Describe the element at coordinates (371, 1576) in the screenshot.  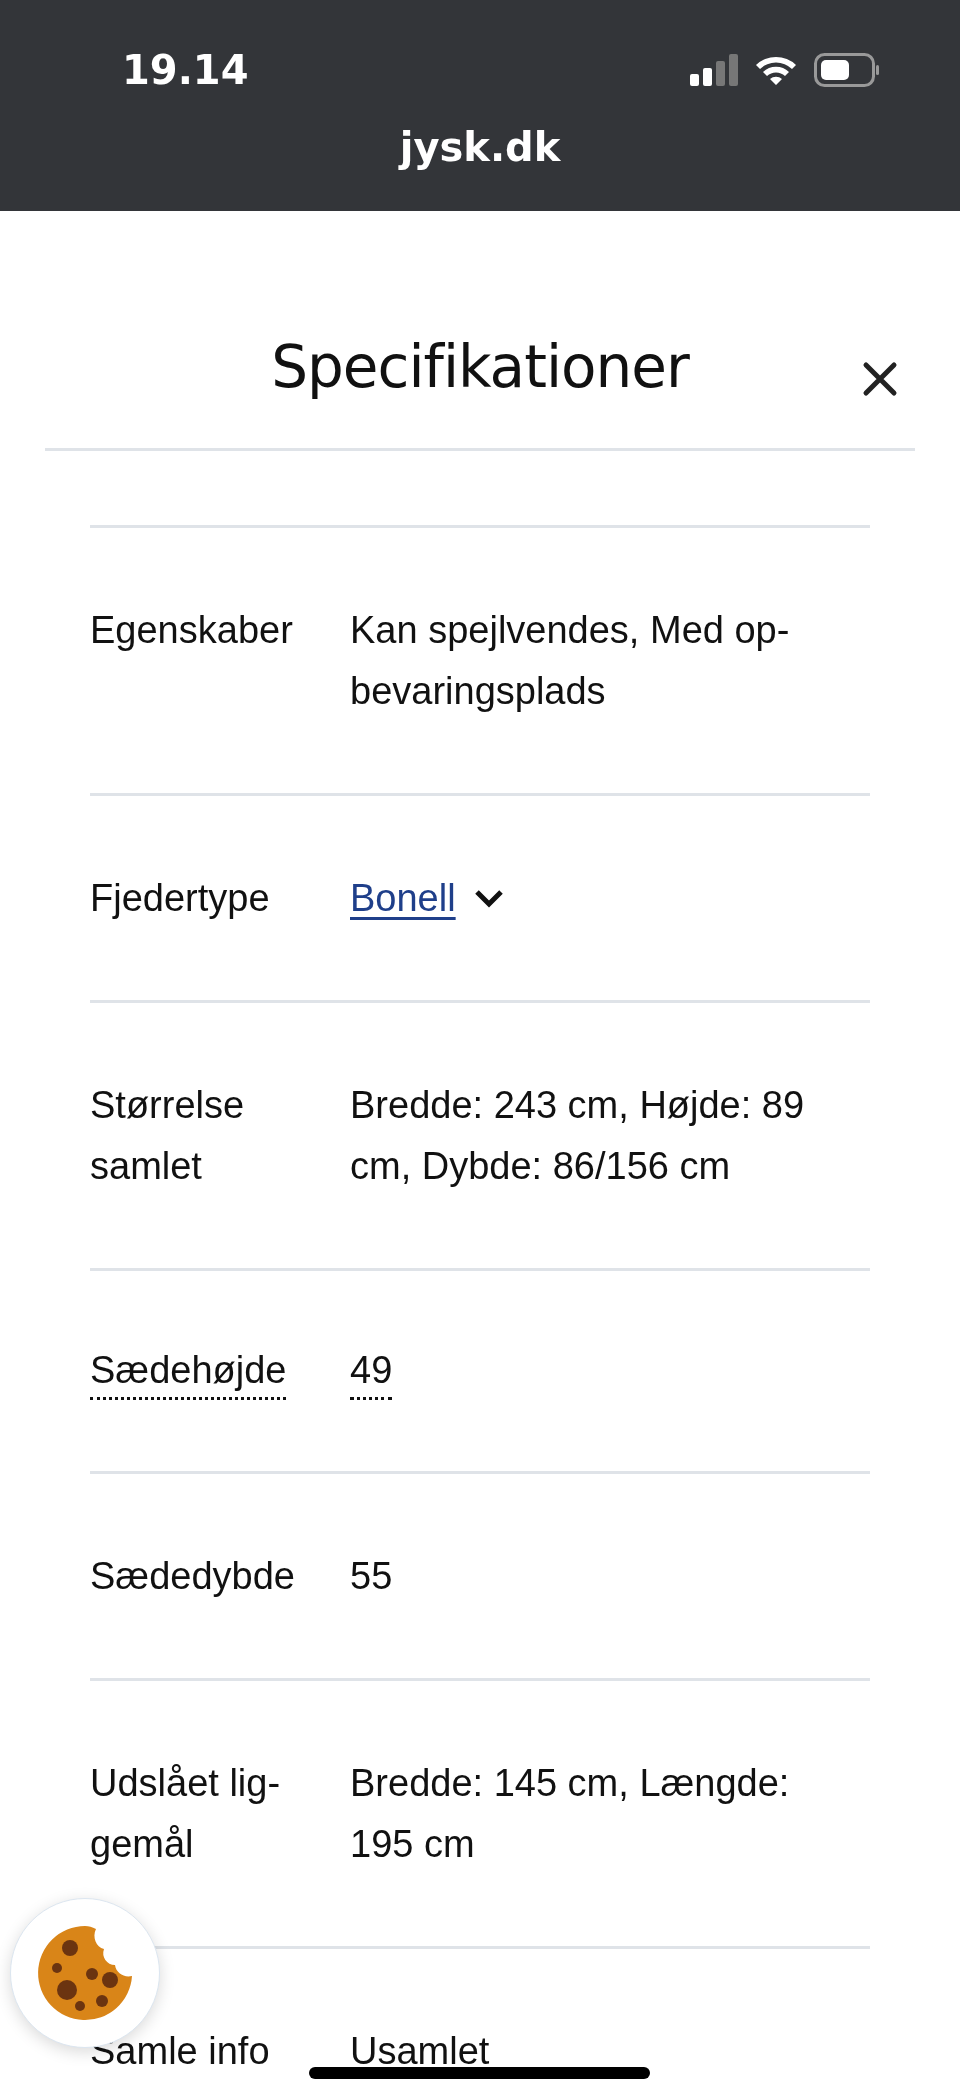
I see `spec-value: 55` at that location.